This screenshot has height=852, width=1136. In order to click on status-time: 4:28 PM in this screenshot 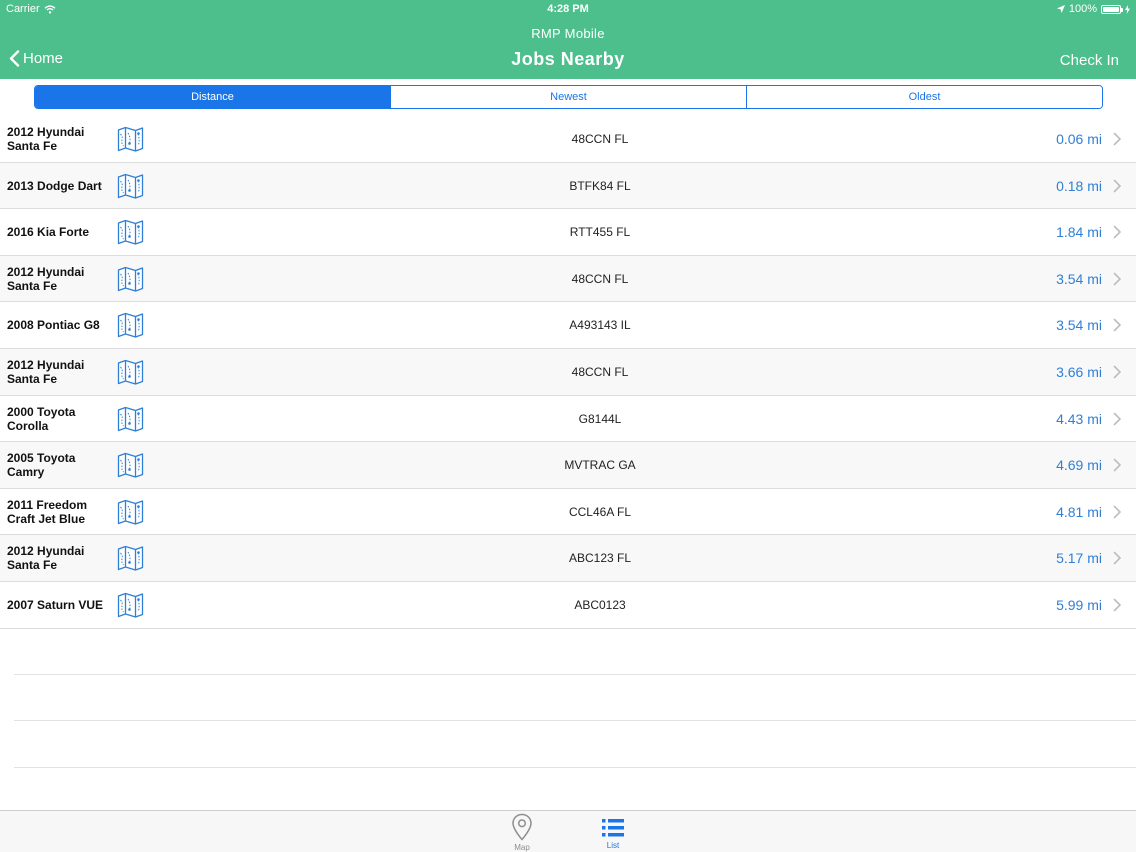, I will do `click(568, 9)`.